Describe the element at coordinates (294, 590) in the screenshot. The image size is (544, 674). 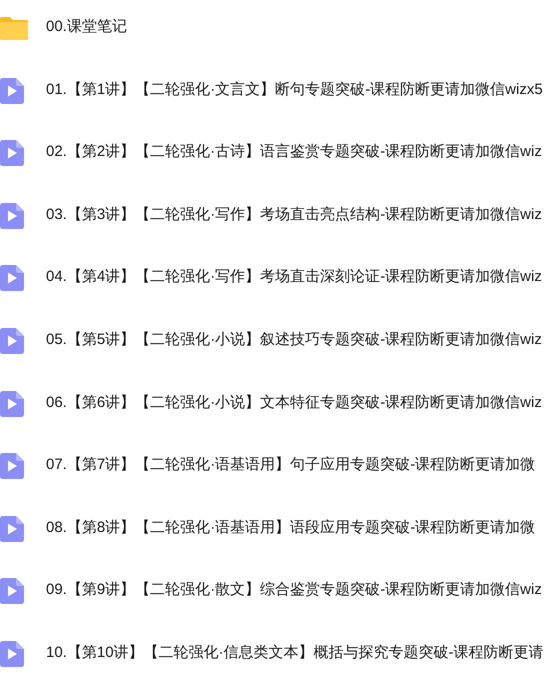
I see `file-name: 09.【第9讲】【二轮强化·散文】综合鉴赏专题突破-课程防断更请加微信wiz` at that location.